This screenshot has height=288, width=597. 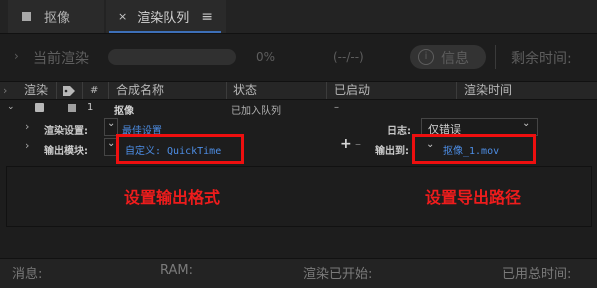 I want to click on label-tag-icon, so click(x=69, y=90).